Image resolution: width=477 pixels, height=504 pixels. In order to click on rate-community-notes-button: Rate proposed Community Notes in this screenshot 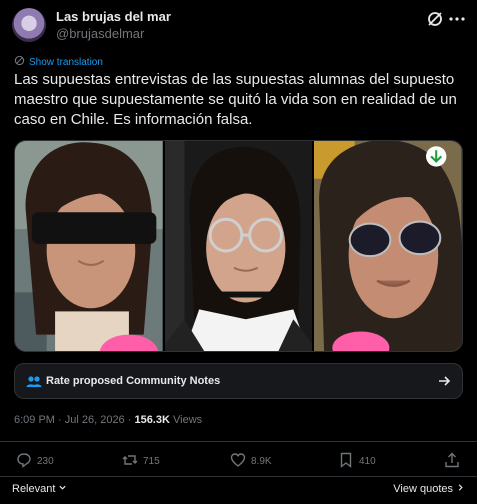, I will do `click(238, 381)`.